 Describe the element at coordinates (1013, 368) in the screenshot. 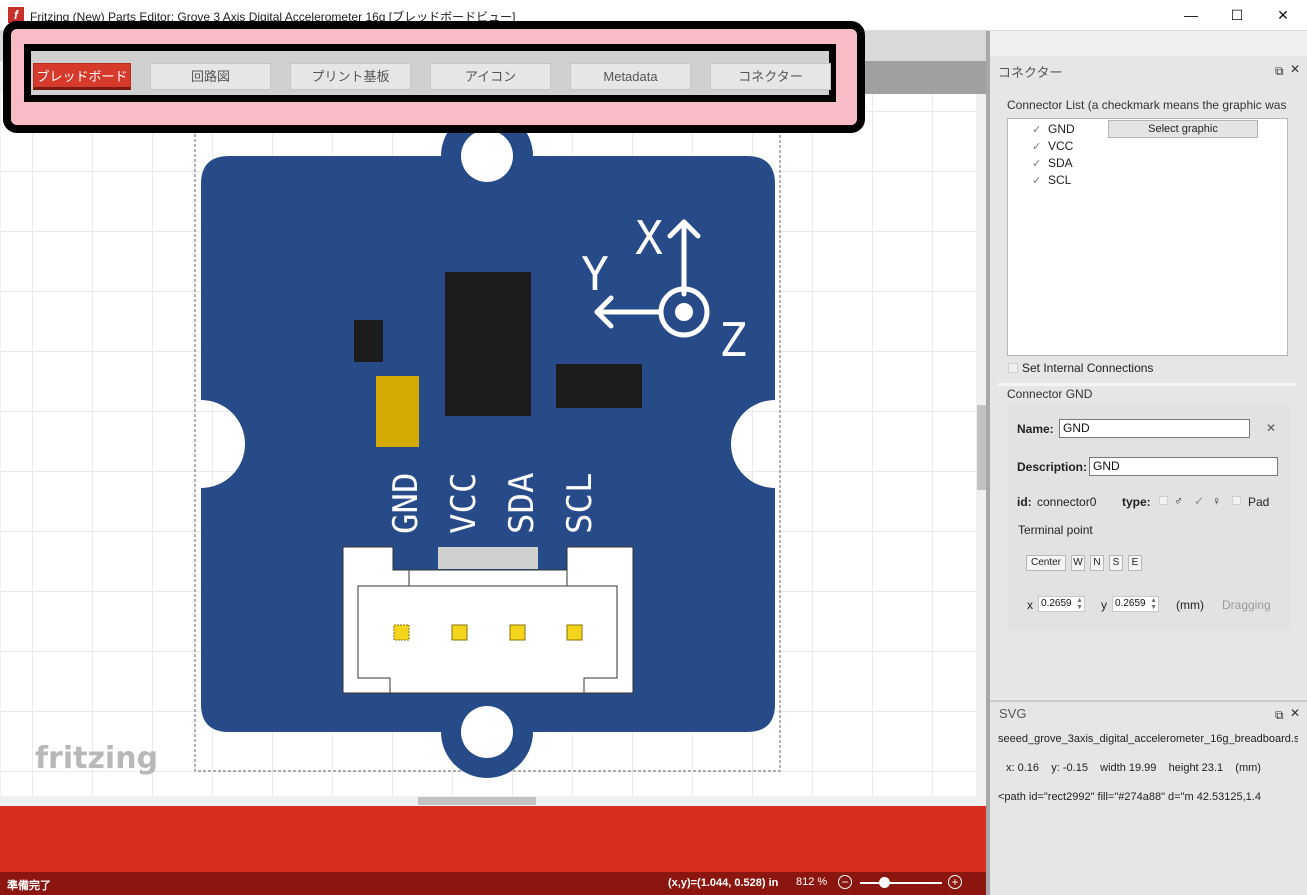

I see `set-internal-connections-checkbox` at that location.